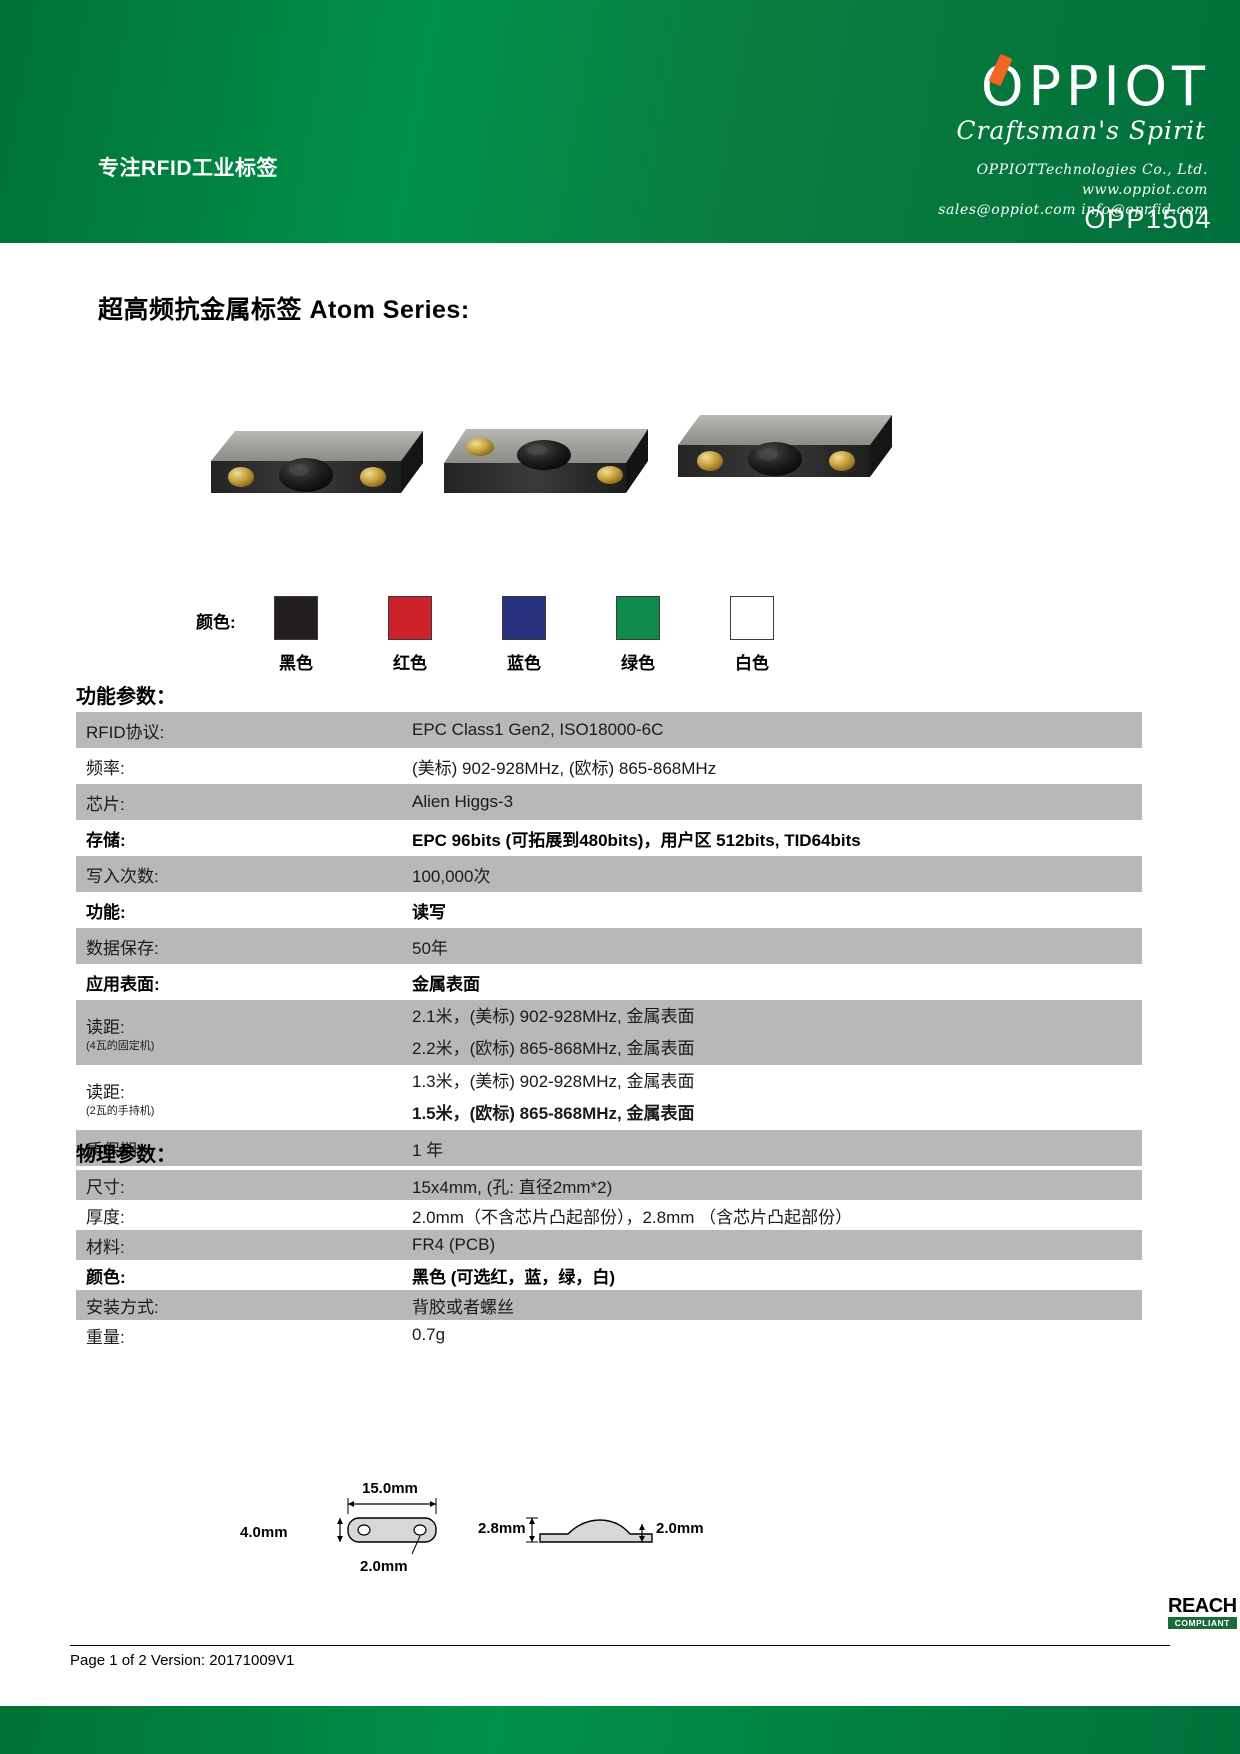 The width and height of the screenshot is (1240, 1754). What do you see at coordinates (1081, 130) in the screenshot?
I see `logo-slogan: Craftsman's Spirit` at bounding box center [1081, 130].